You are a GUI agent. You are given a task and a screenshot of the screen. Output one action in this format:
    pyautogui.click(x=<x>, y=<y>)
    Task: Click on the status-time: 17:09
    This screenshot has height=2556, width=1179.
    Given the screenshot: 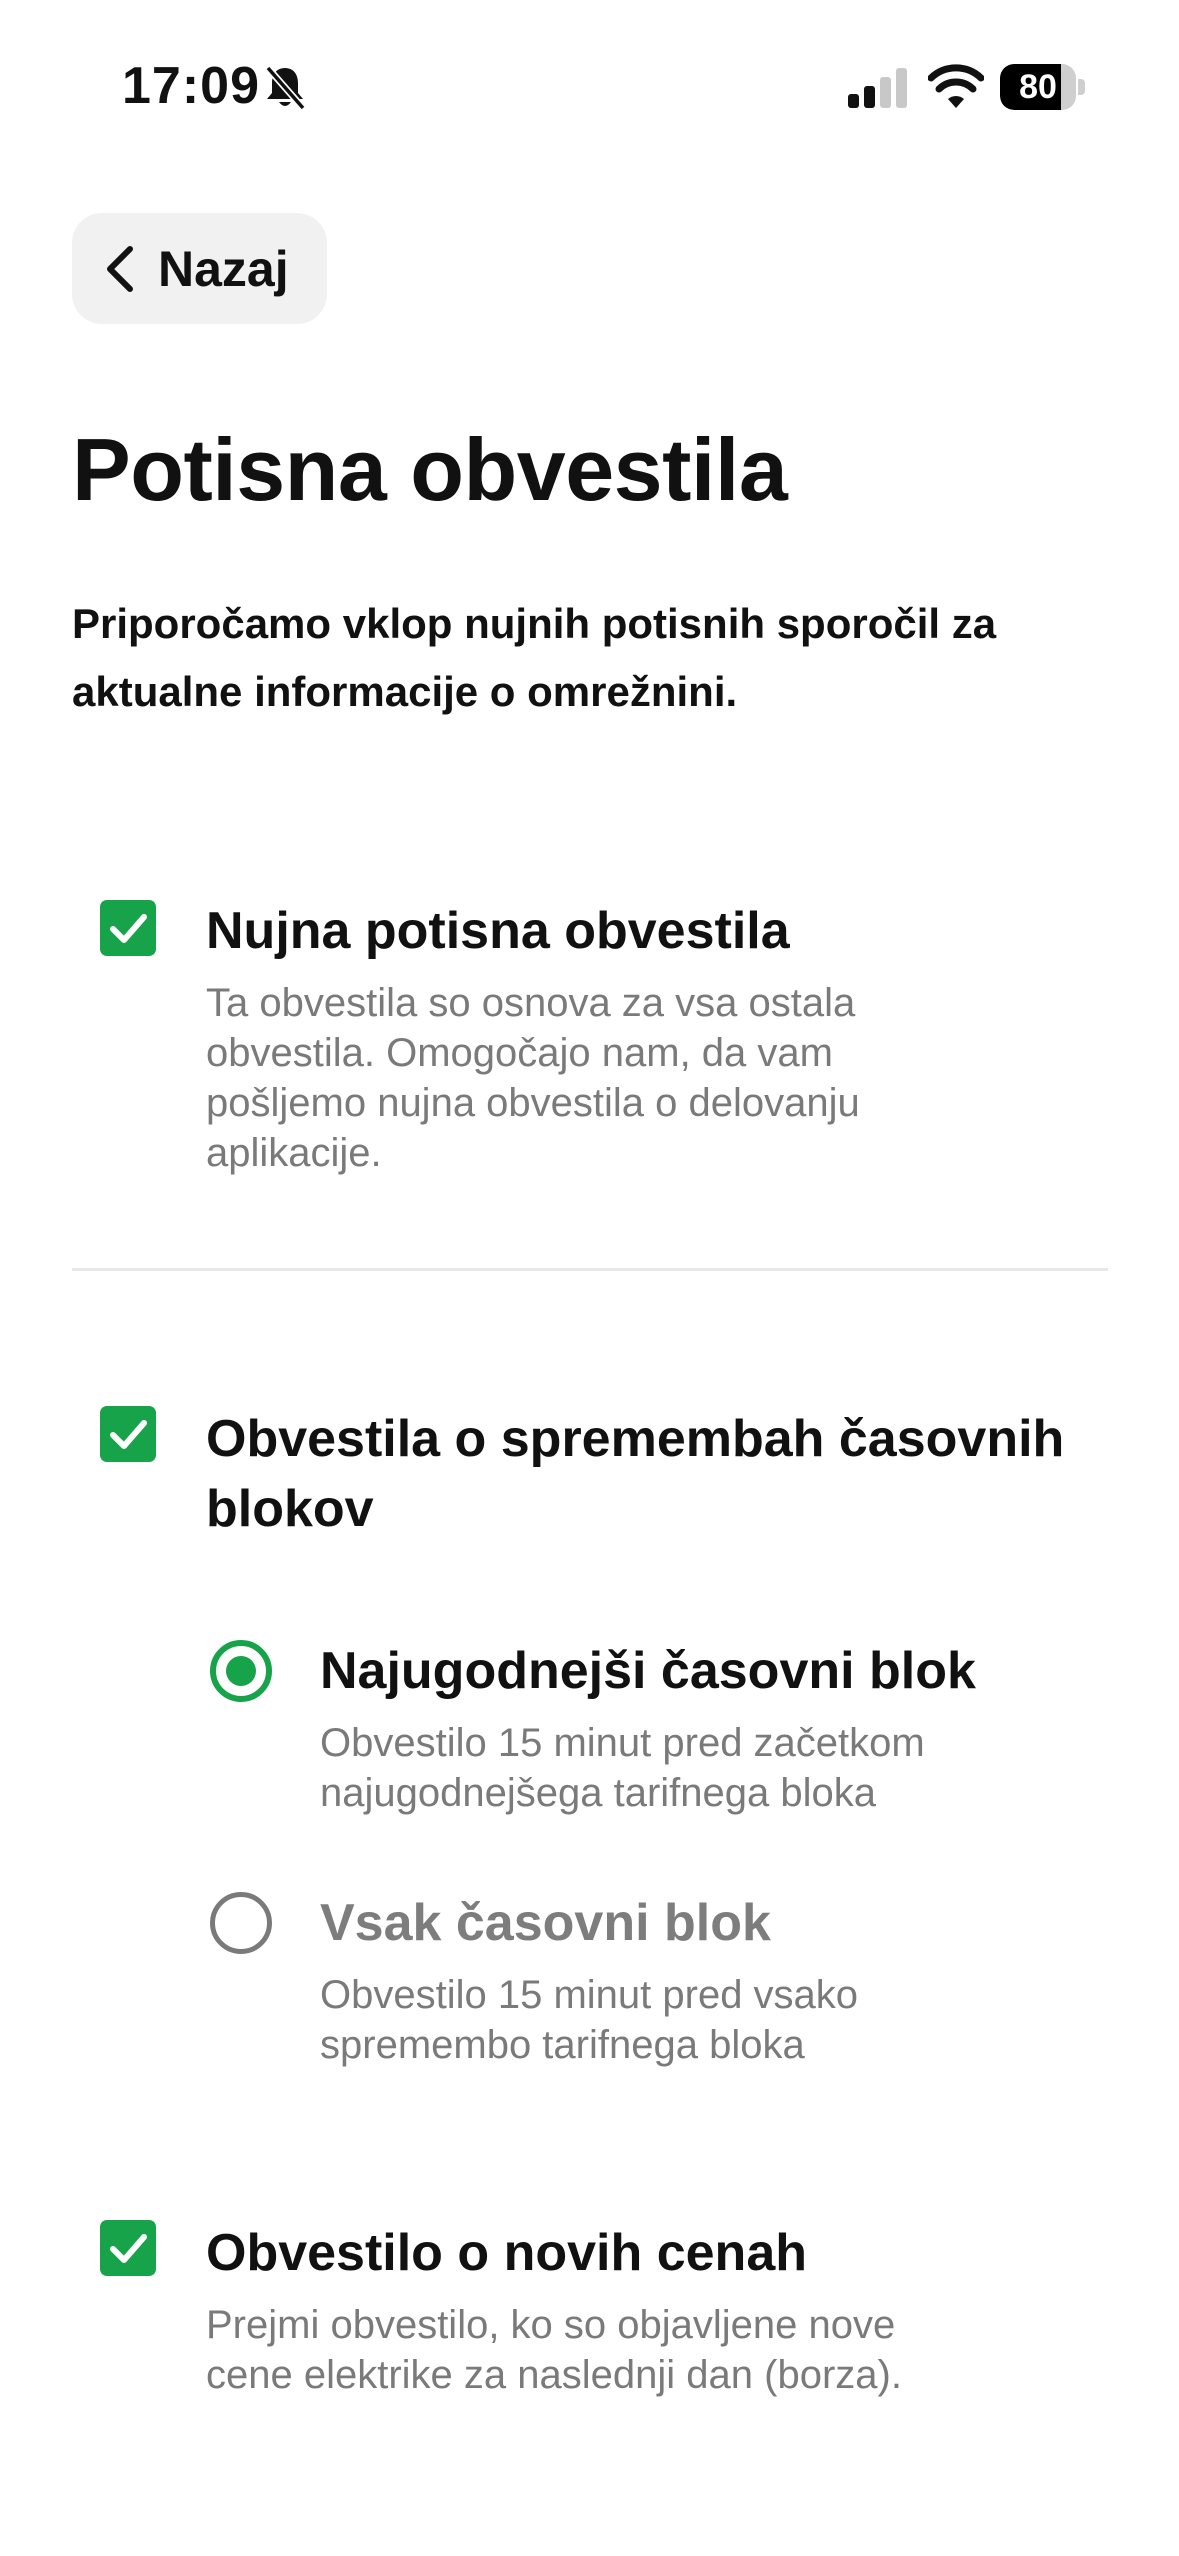 What is the action you would take?
    pyautogui.click(x=191, y=86)
    